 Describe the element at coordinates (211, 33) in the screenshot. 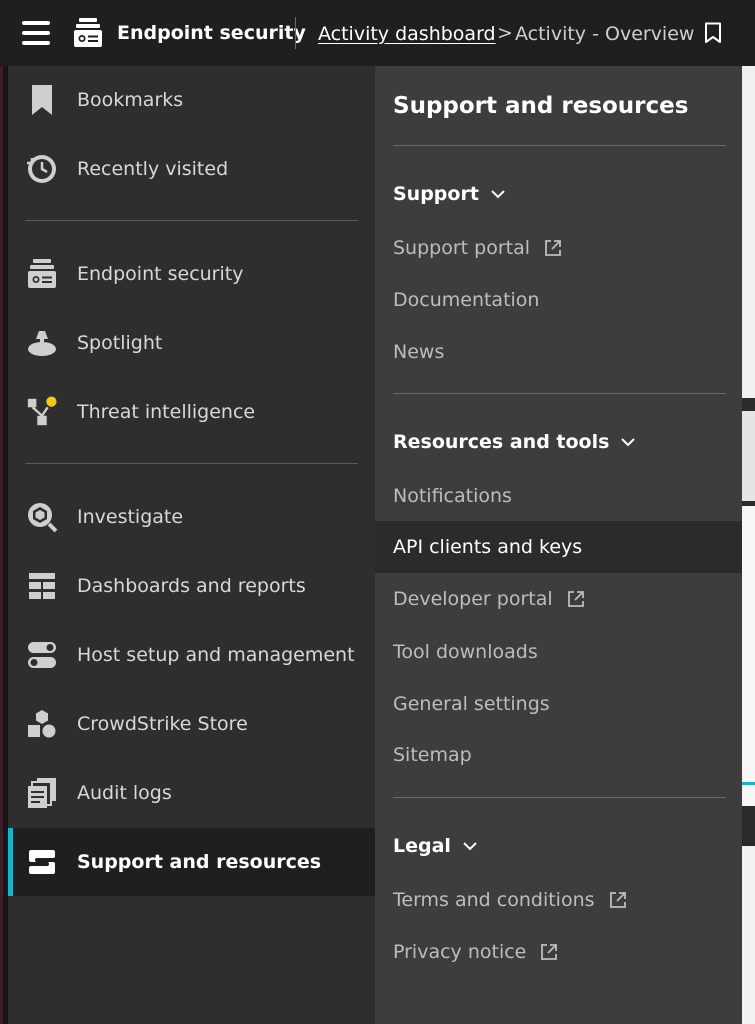

I see `app-name: Endpoint security` at that location.